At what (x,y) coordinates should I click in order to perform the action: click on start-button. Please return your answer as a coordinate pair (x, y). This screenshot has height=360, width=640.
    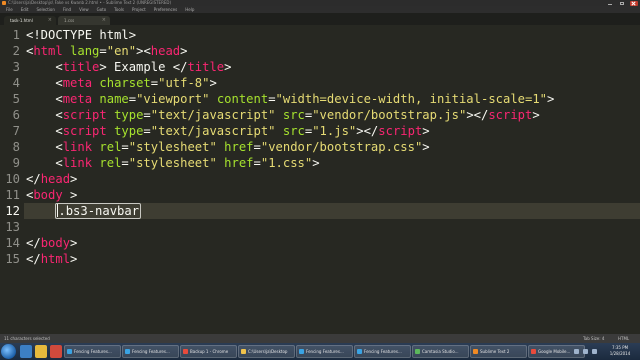
    Looking at the image, I should click on (8, 351).